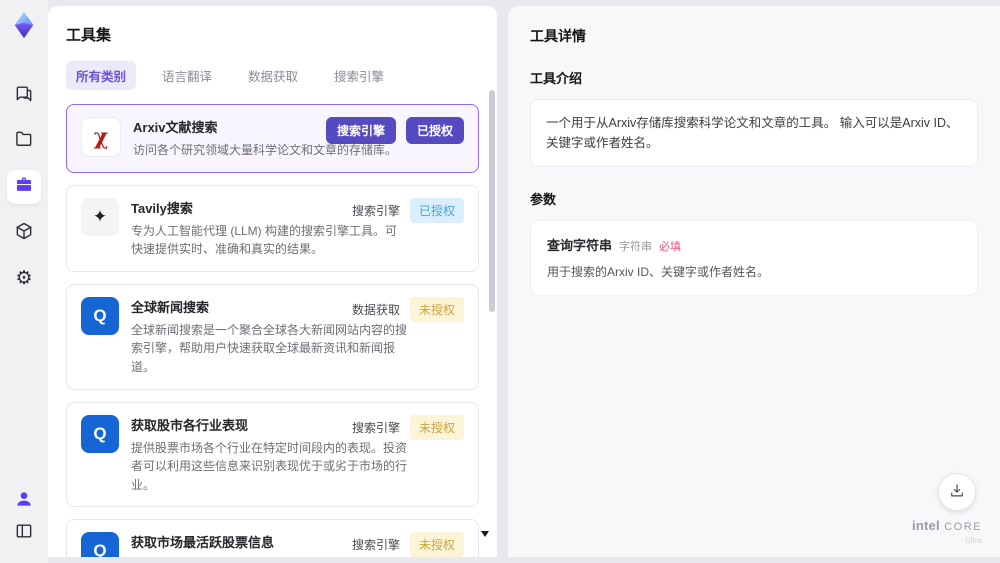 The width and height of the screenshot is (1000, 563). Describe the element at coordinates (658, 272) in the screenshot. I see `param-description: 用于搜索的Arxiv ID、关键字或作者姓名。` at that location.